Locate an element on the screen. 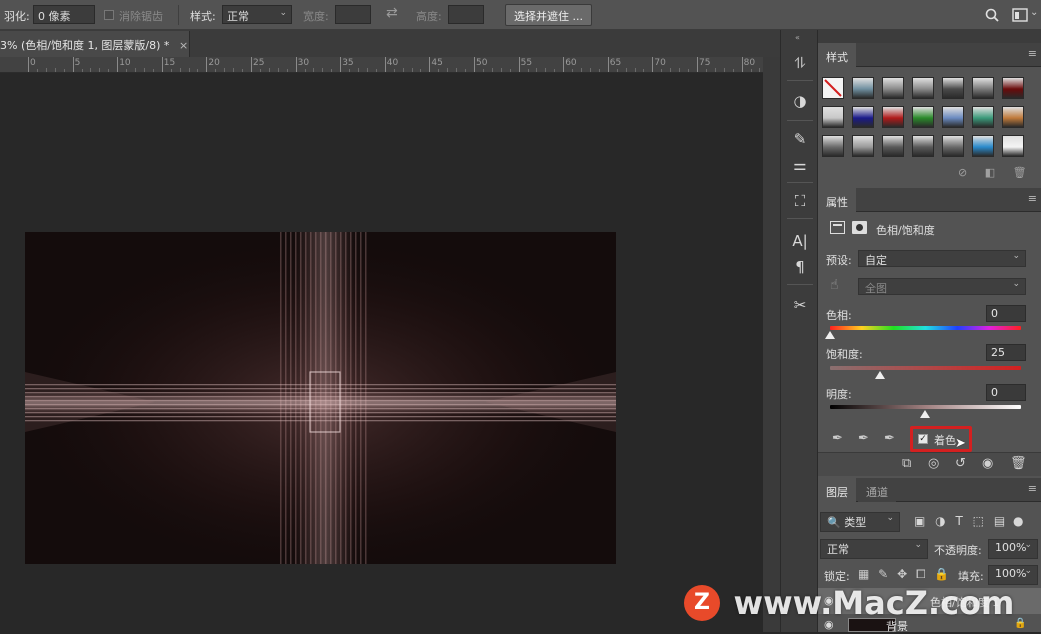 The image size is (1041, 634). saturation-input: 25 is located at coordinates (1006, 352).